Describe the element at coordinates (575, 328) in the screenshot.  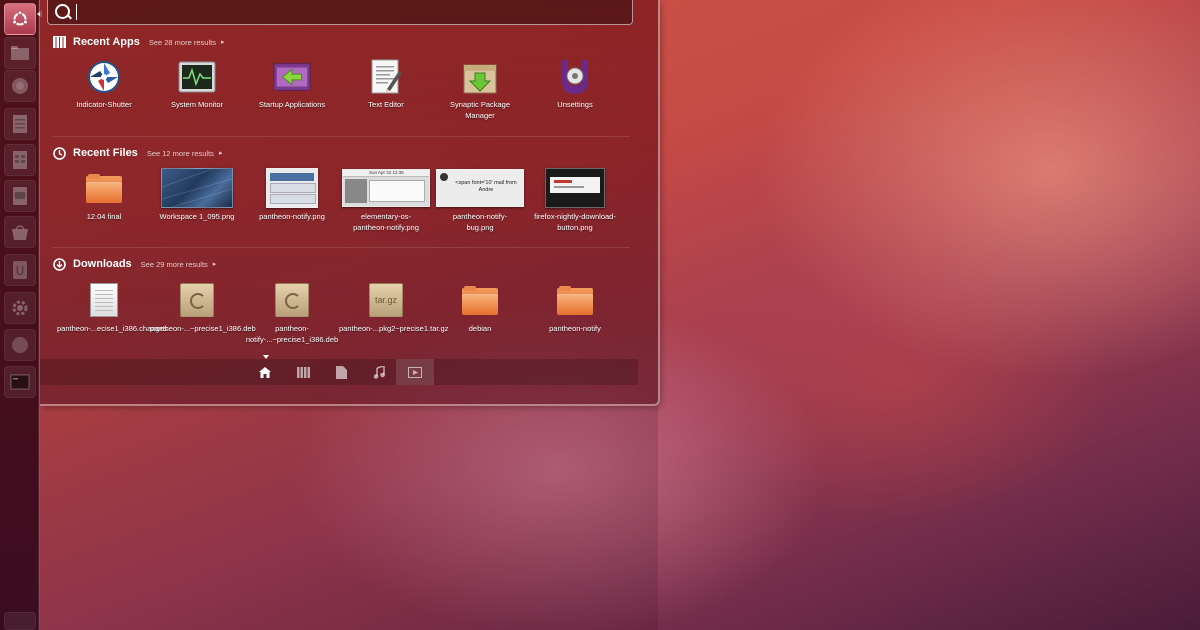
I see `file-label: pantheon-notify` at that location.